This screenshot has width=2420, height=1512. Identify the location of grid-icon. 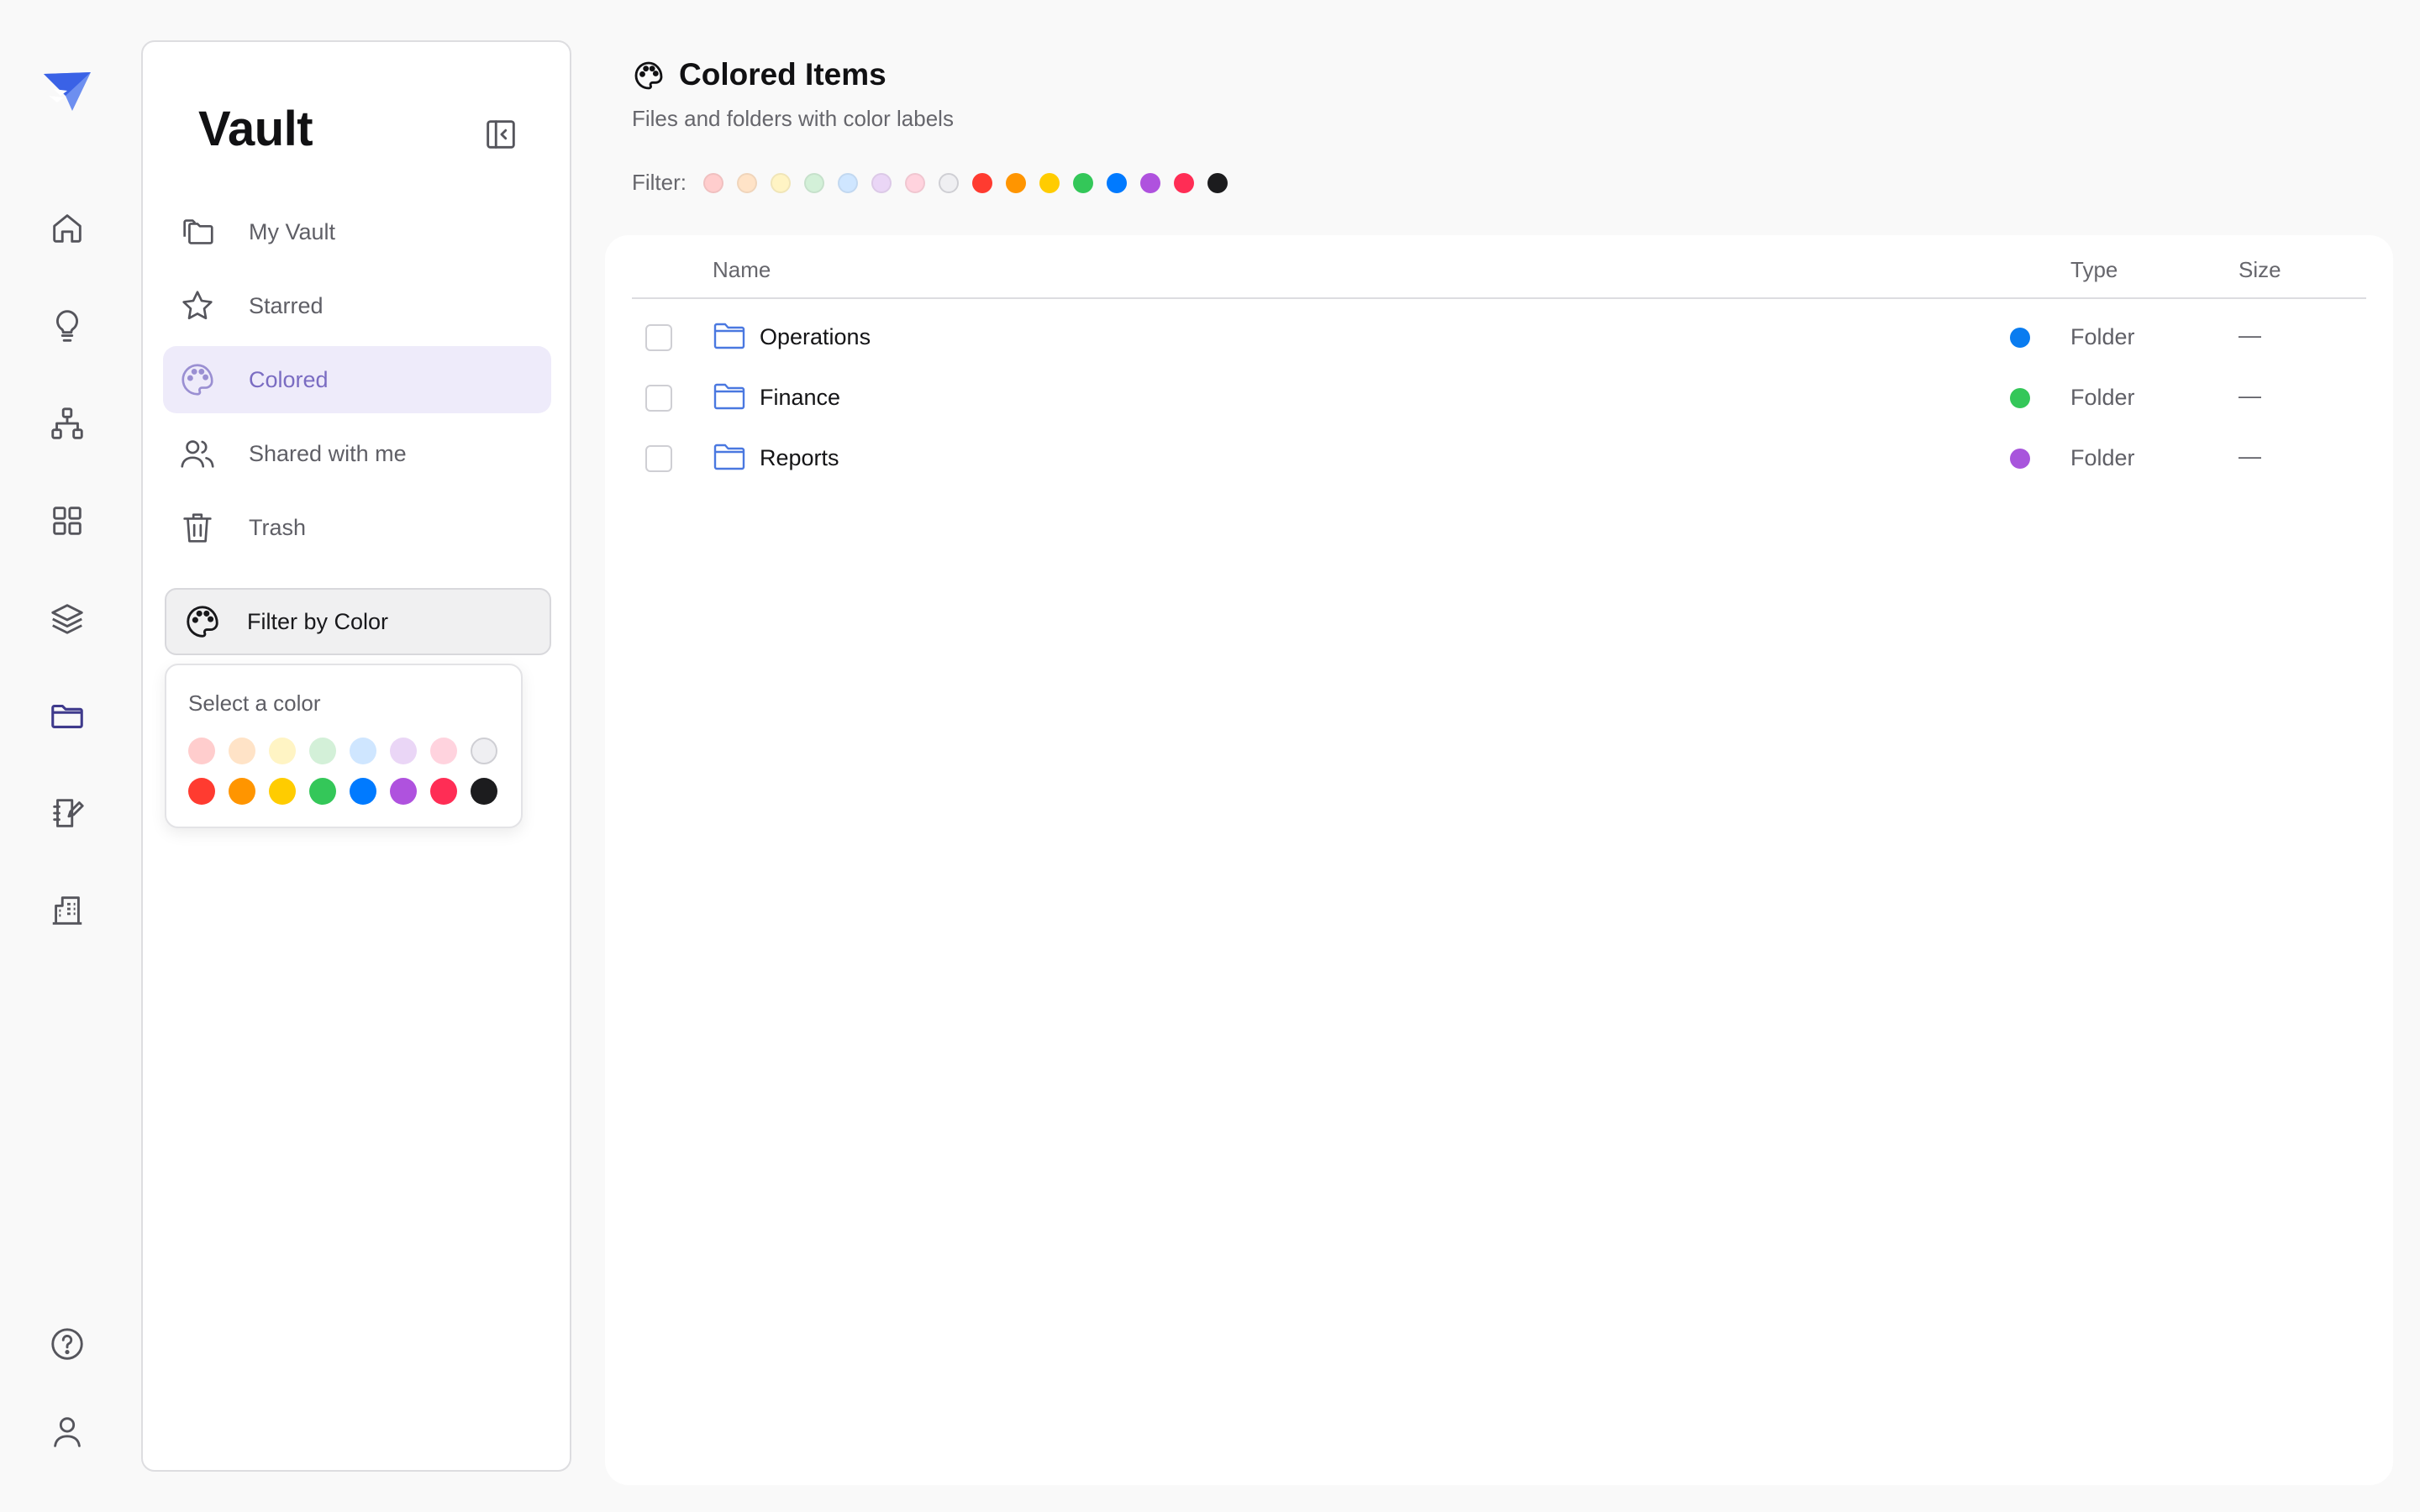
(67, 521).